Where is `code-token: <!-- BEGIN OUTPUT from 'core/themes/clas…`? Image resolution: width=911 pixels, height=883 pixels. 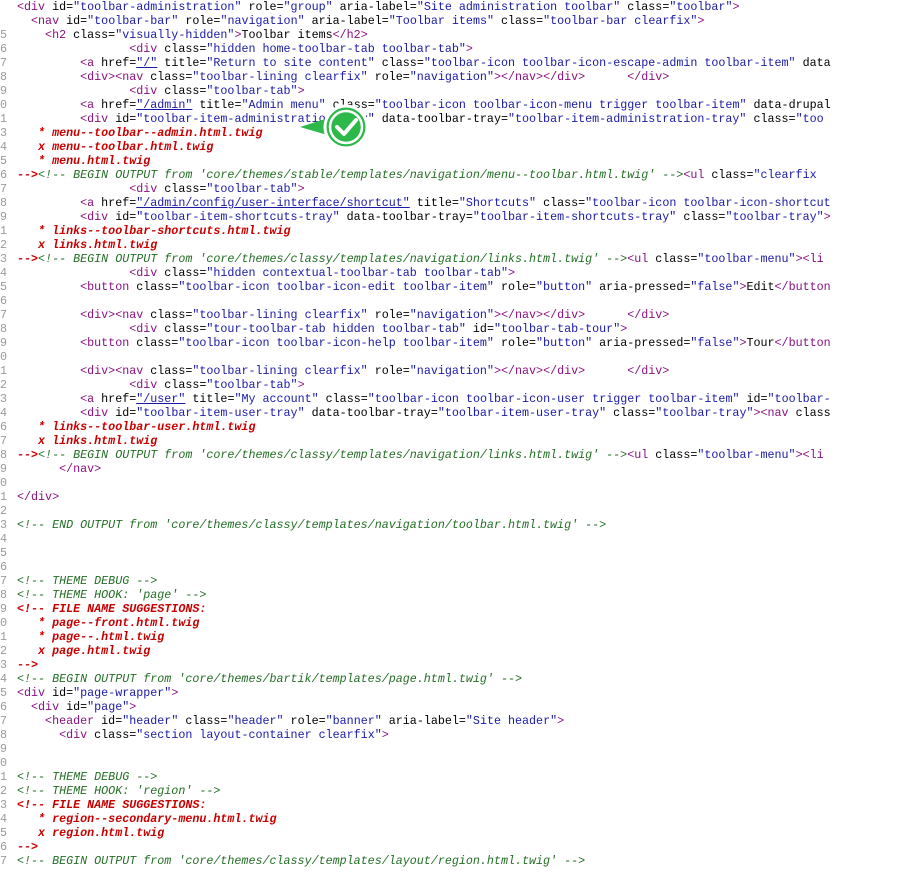
code-token: <!-- BEGIN OUTPUT from 'core/themes/clas… is located at coordinates (333, 455).